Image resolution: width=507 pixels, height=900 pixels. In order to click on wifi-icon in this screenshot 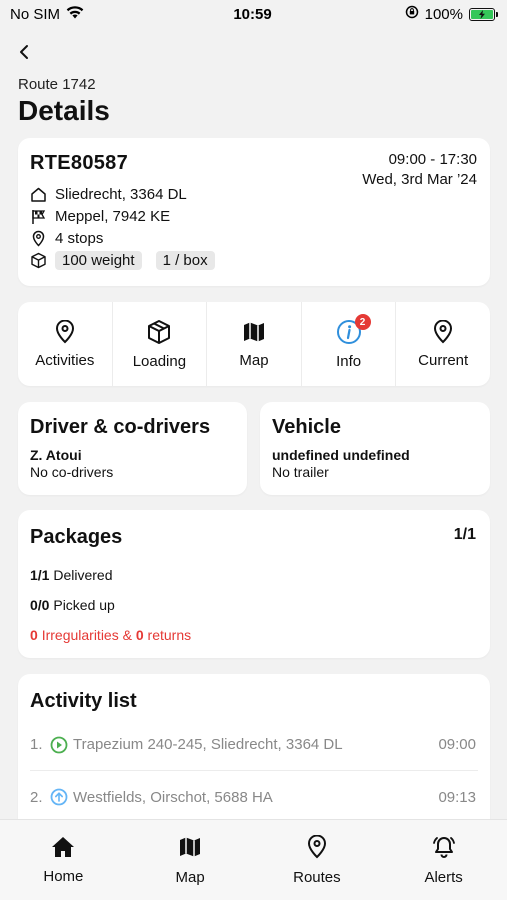, I will do `click(75, 14)`.